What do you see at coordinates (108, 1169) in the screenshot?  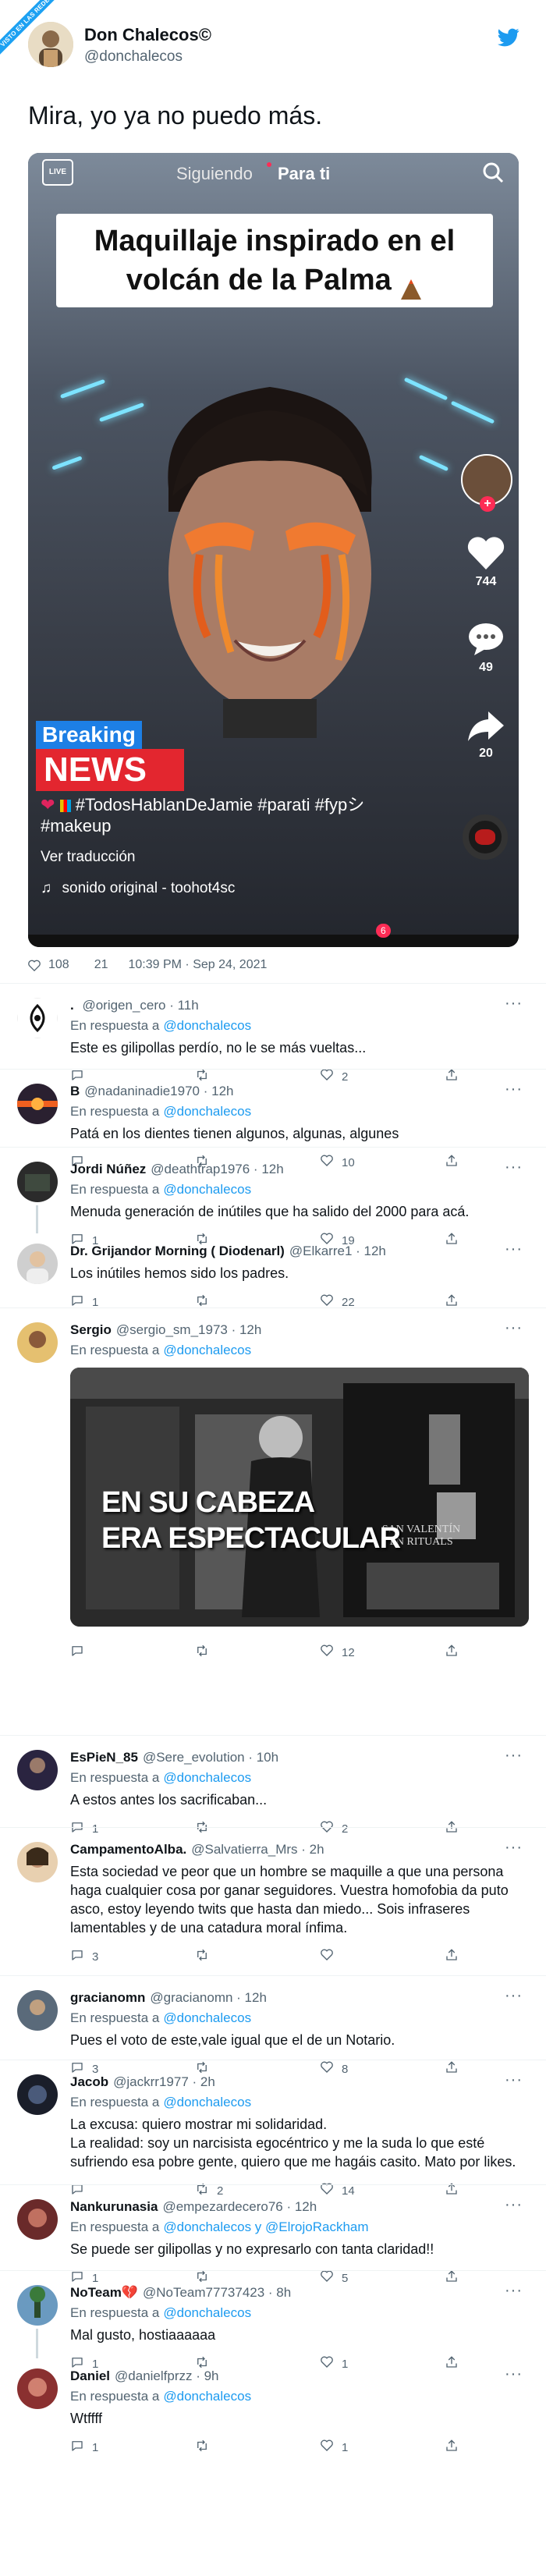 I see `reply-author-name: Jordi Núñez` at bounding box center [108, 1169].